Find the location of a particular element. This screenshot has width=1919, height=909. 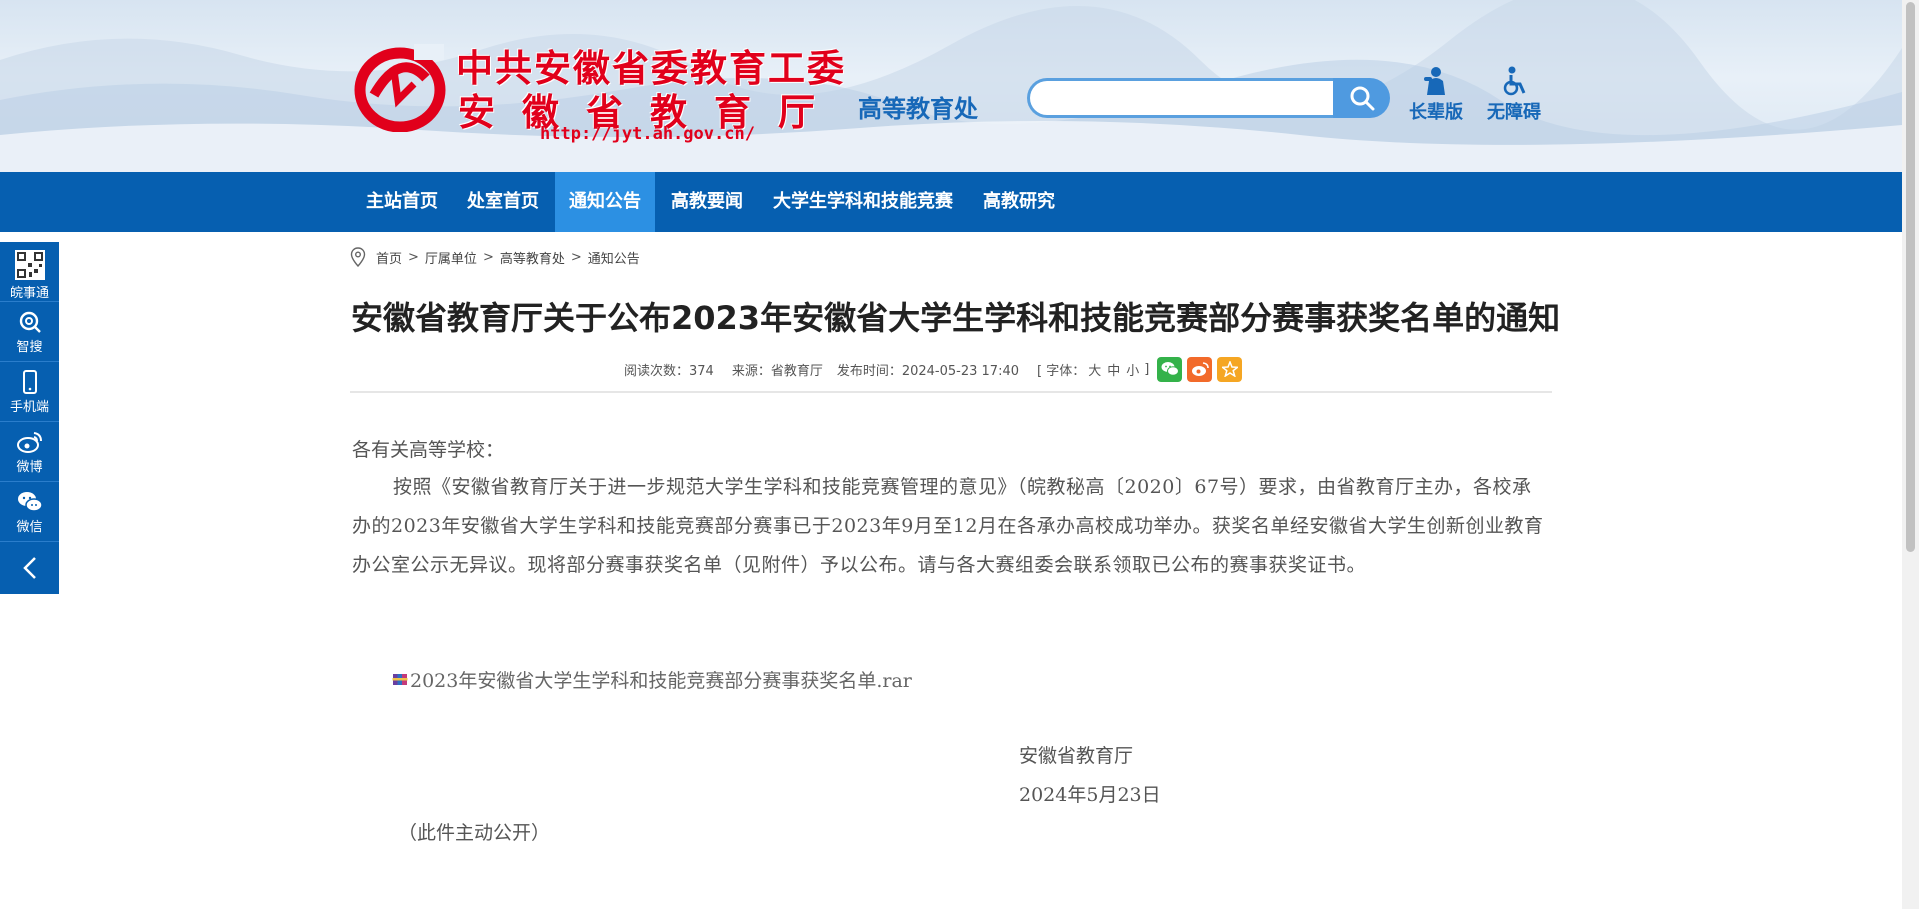

favorite-button is located at coordinates (1230, 369).